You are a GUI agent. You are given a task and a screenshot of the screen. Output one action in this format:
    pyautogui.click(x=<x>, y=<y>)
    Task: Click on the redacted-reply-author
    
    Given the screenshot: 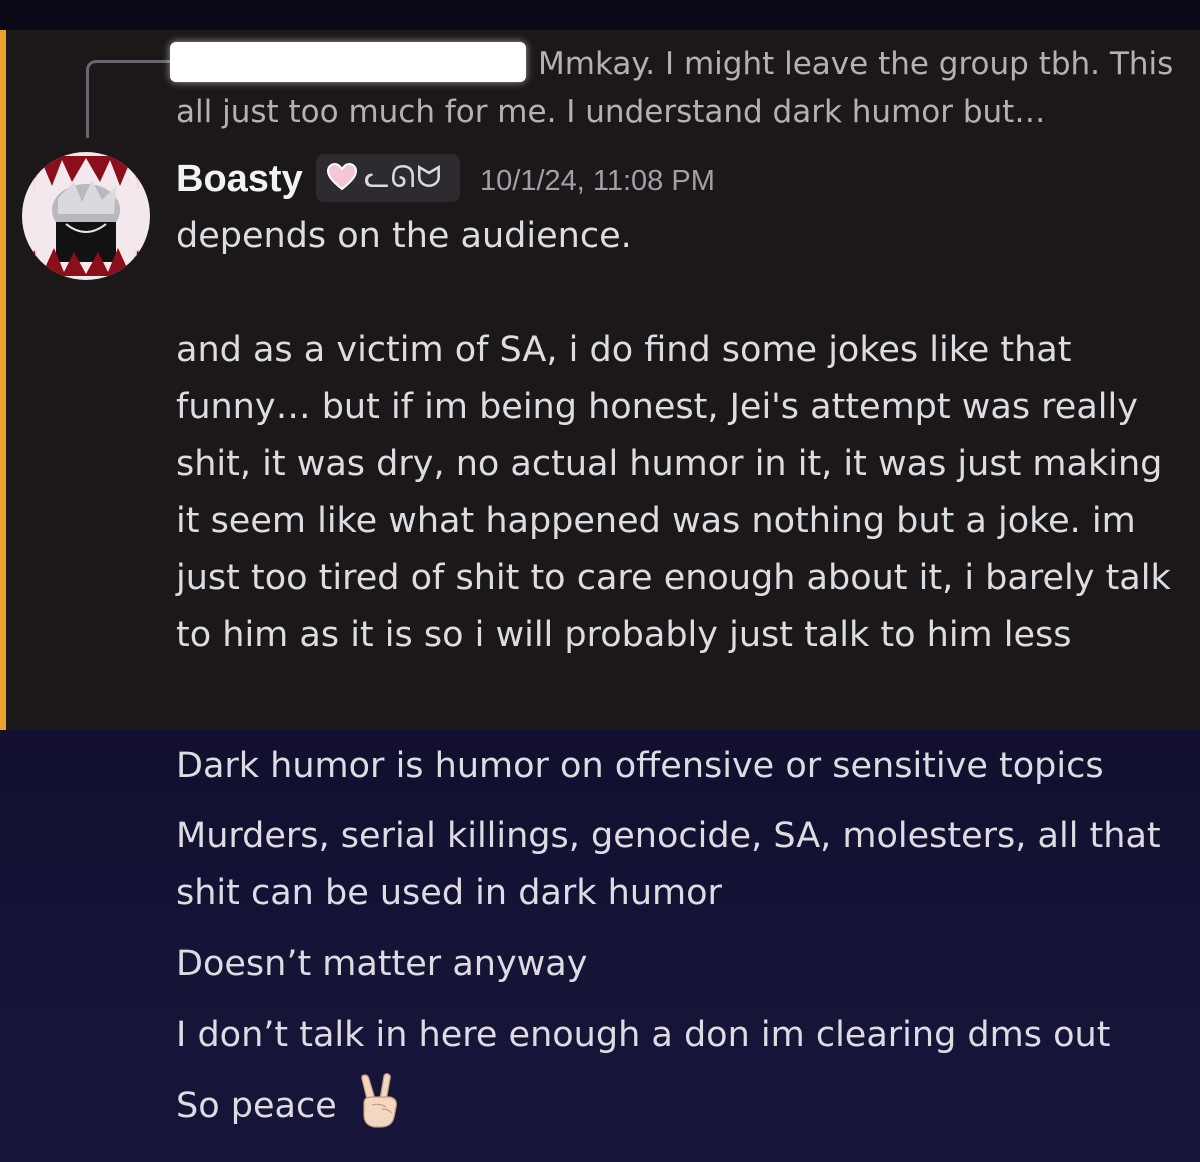 What is the action you would take?
    pyautogui.click(x=348, y=62)
    